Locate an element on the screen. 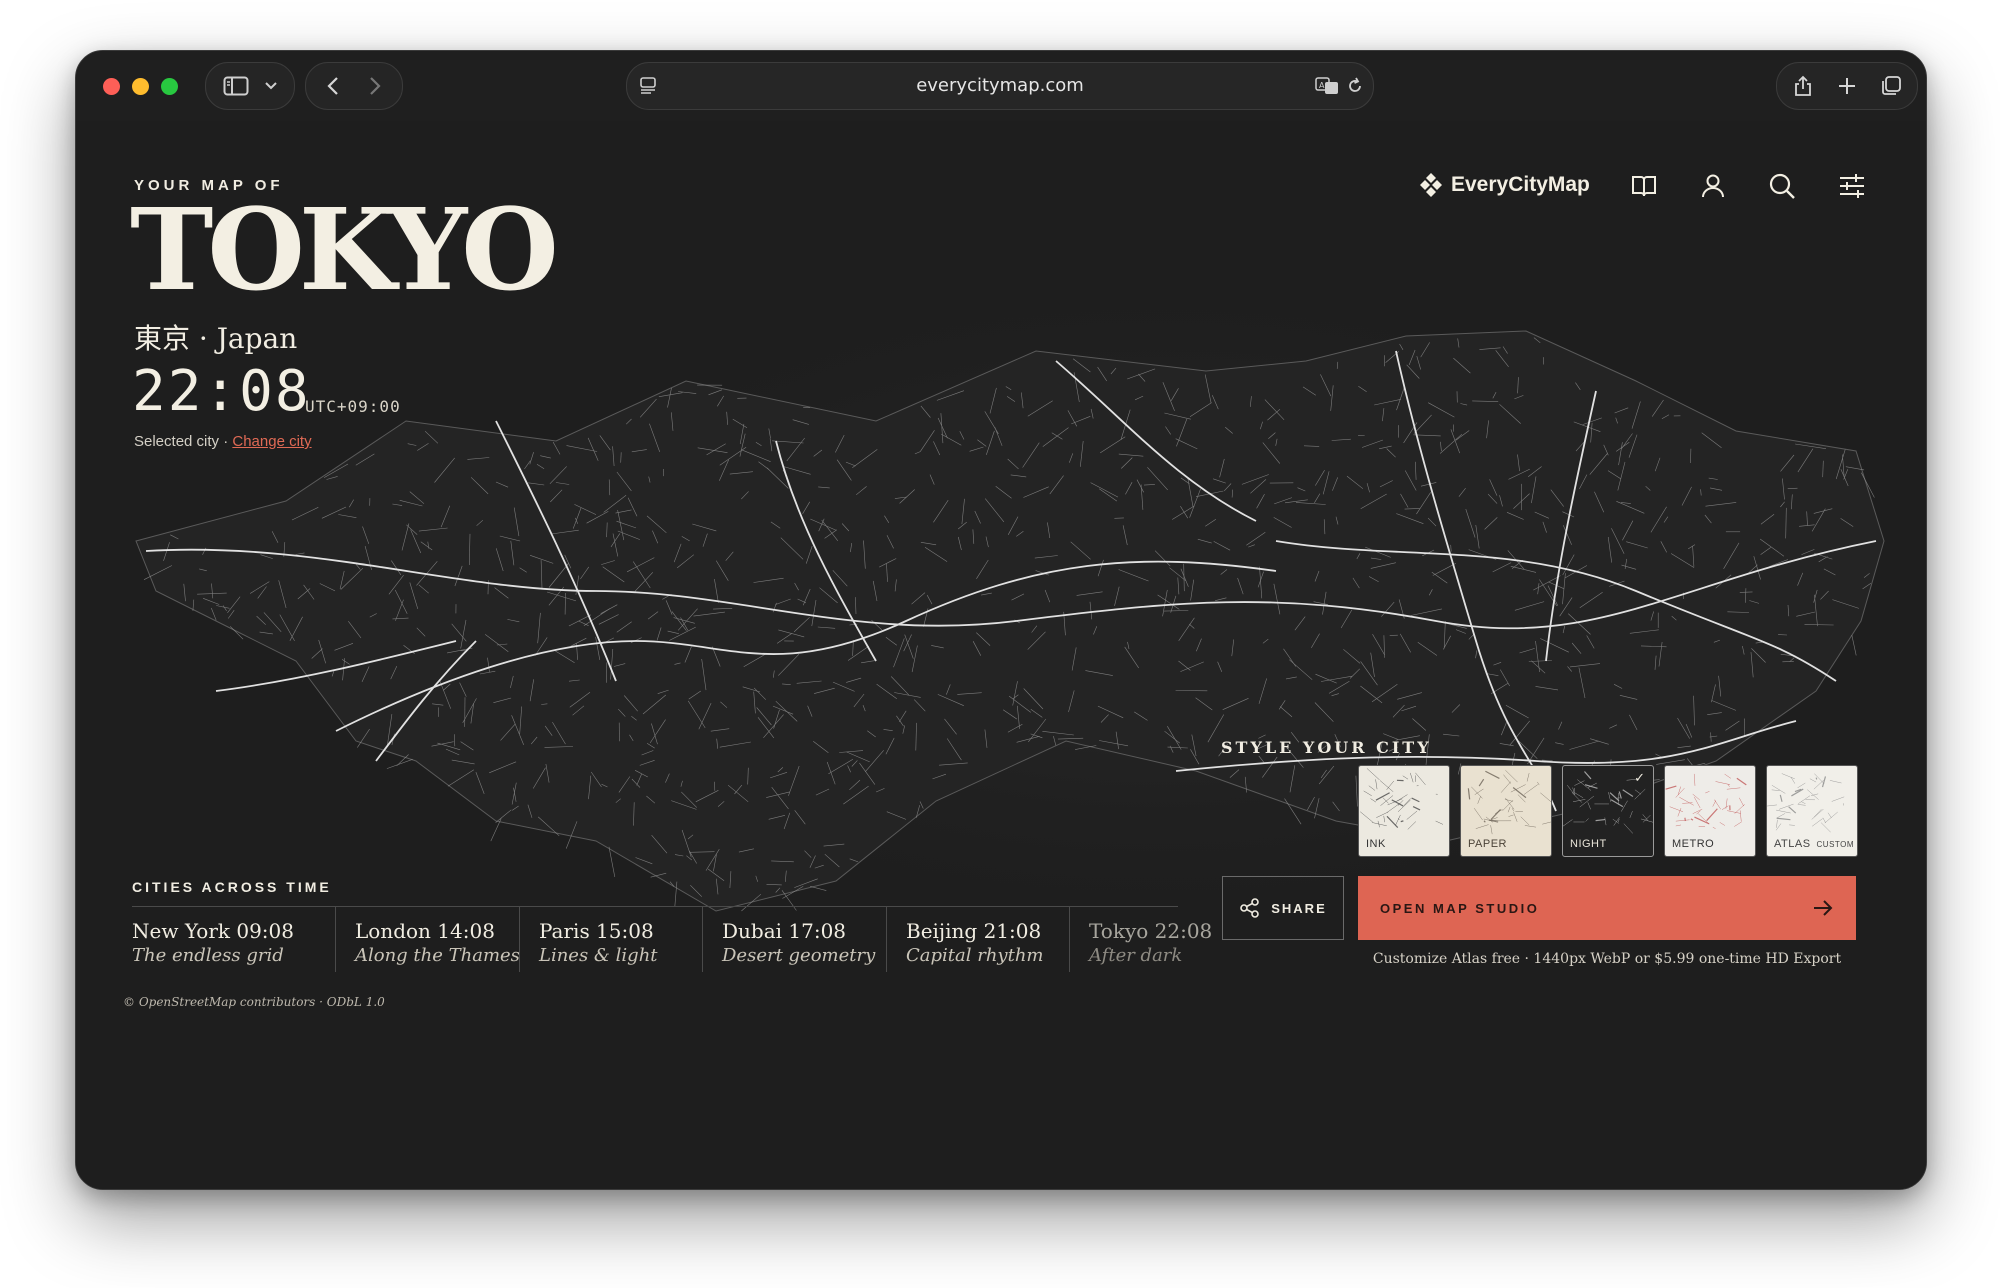  style-tile-label: ATLAS CUSTOM is located at coordinates (1814, 844).